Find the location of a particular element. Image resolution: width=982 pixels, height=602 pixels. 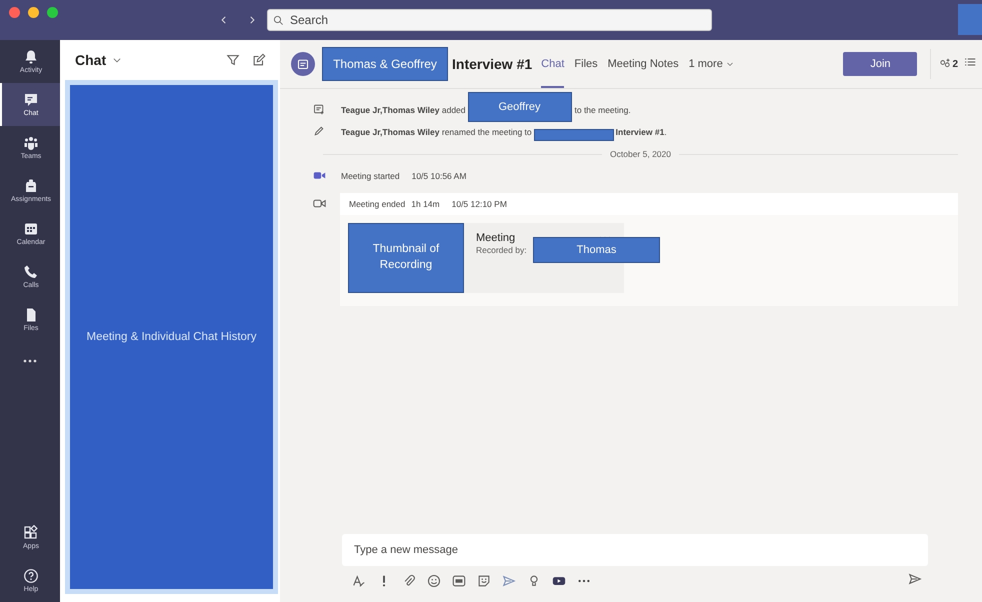

maximize-window-button is located at coordinates (52, 12).